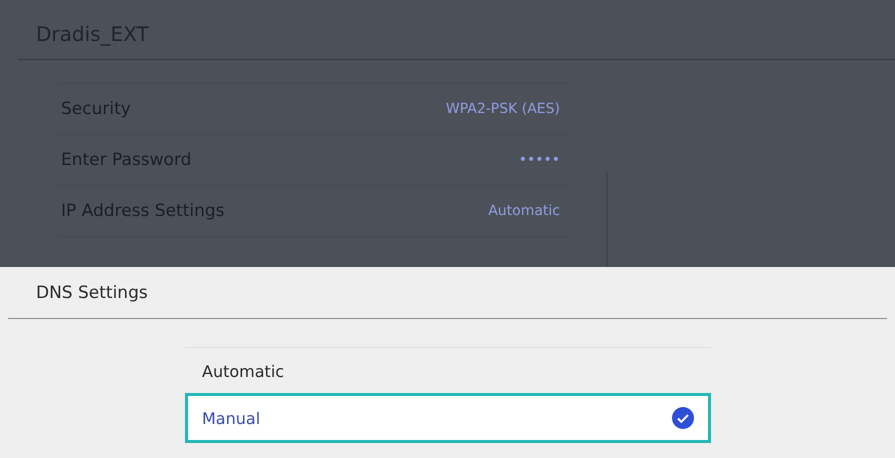  Describe the element at coordinates (448, 371) in the screenshot. I see `dns-option: Automatic` at that location.